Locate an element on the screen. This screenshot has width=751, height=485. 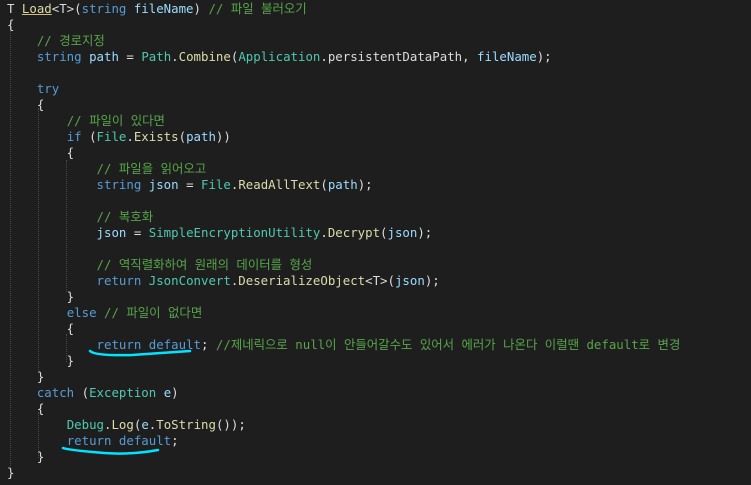
code-line: return default; is located at coordinates (93, 441).